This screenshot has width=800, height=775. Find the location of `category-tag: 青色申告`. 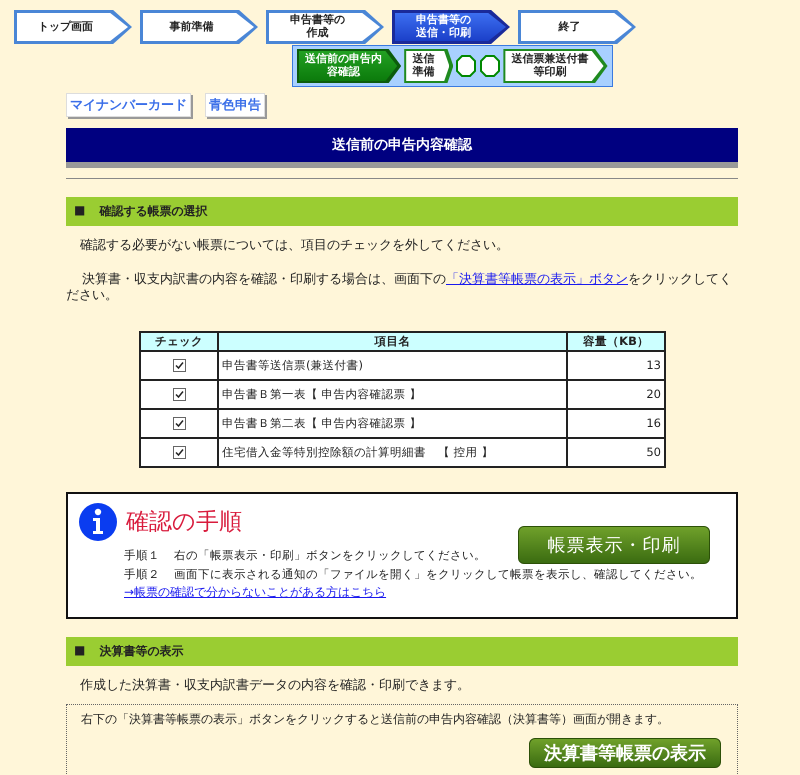

category-tag: 青色申告 is located at coordinates (235, 105).